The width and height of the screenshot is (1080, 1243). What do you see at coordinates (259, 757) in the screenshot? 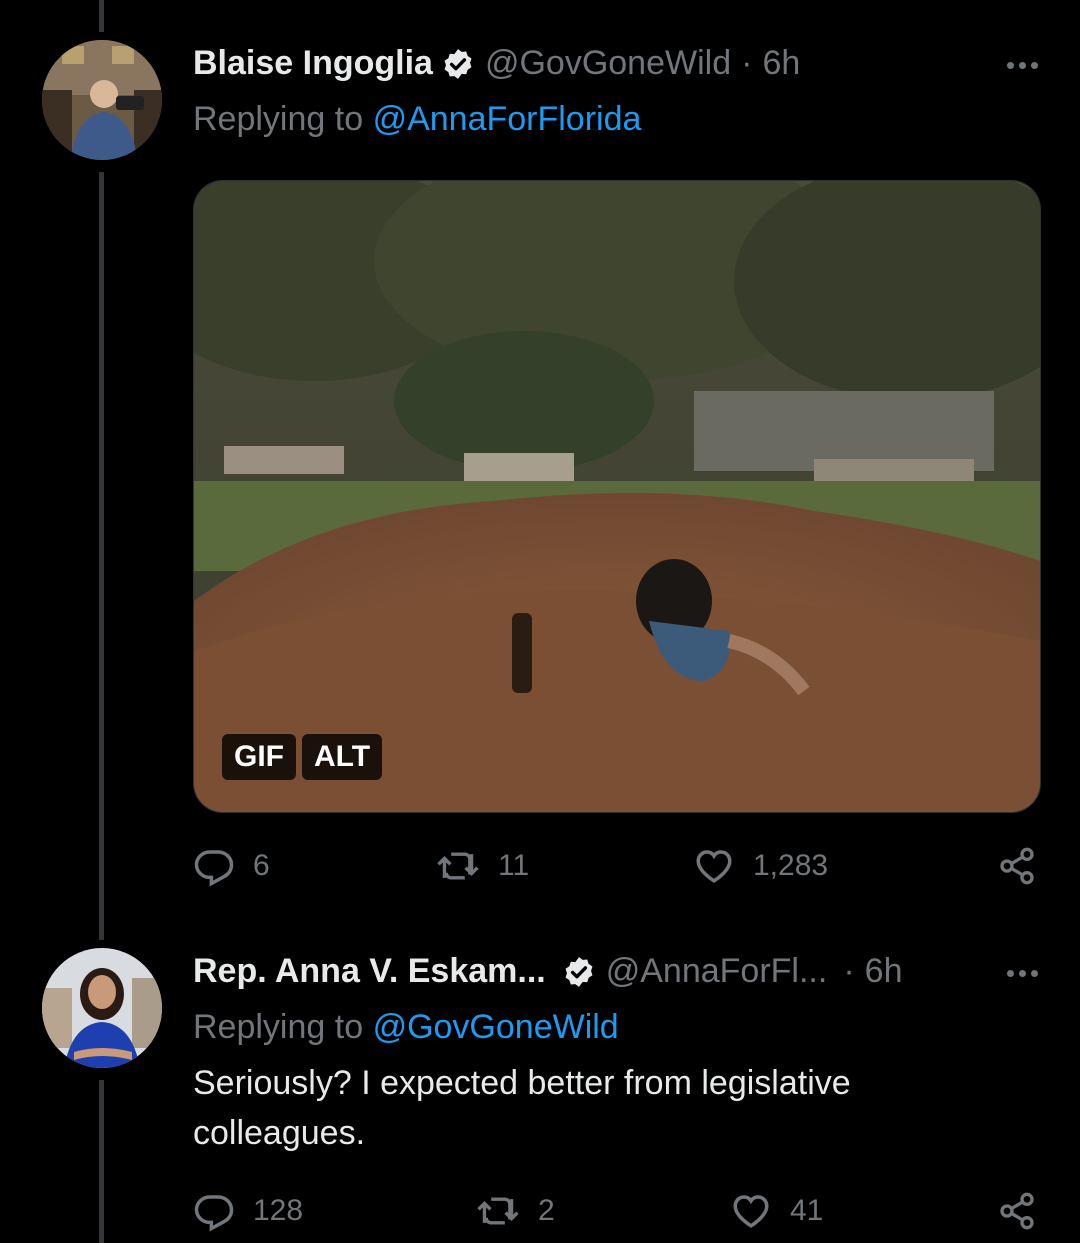
I see `gif-badge: GIF` at bounding box center [259, 757].